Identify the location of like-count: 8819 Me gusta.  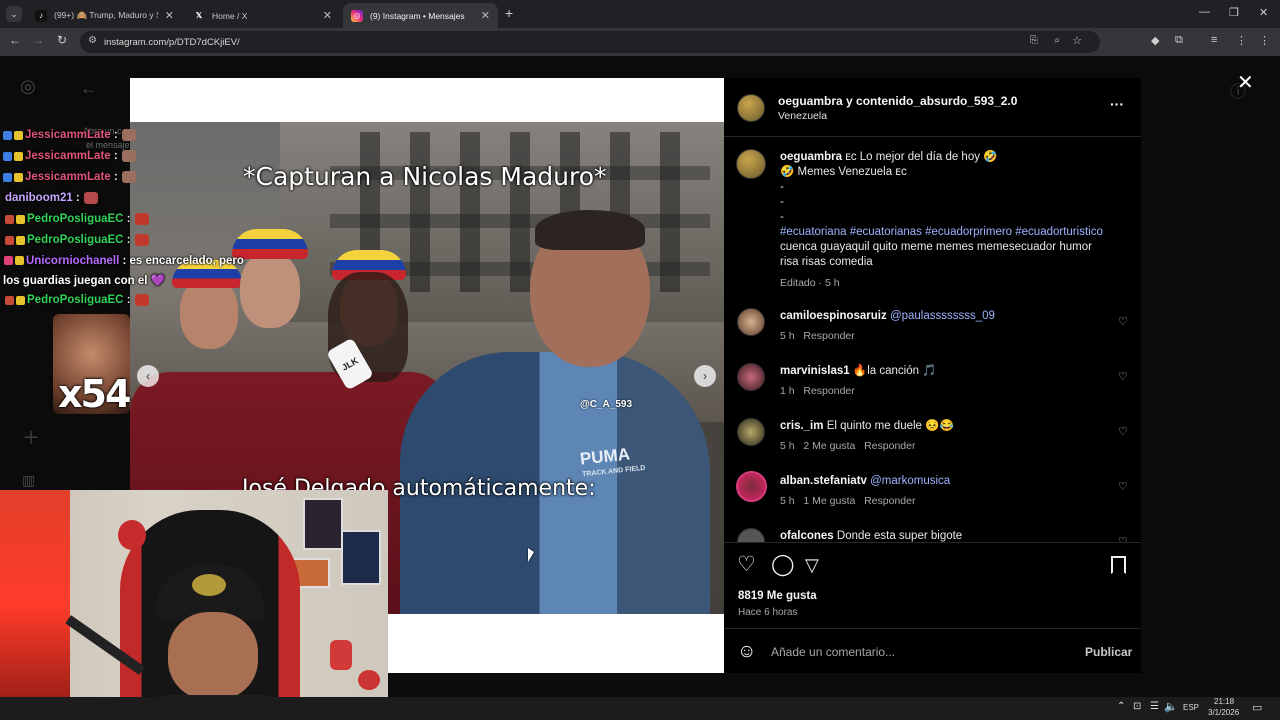
(777, 596).